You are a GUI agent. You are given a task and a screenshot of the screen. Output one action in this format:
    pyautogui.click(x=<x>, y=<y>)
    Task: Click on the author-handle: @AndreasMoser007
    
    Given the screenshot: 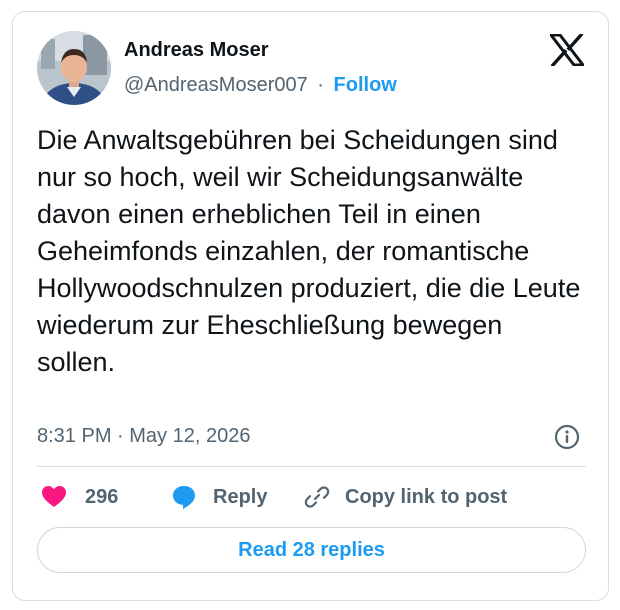 What is the action you would take?
    pyautogui.click(x=216, y=85)
    